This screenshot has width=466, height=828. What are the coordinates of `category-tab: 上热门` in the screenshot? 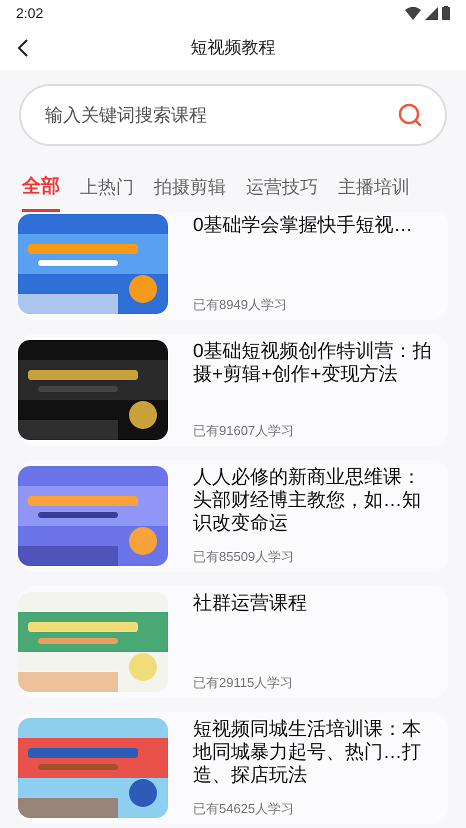 It's located at (107, 193).